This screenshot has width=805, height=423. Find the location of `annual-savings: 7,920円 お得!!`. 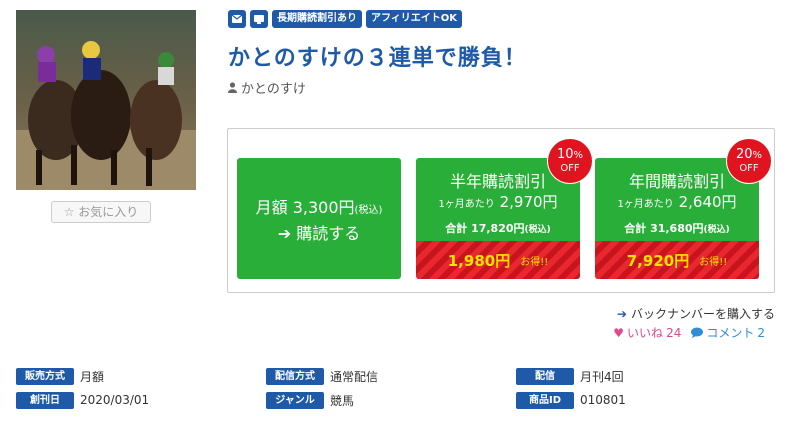

annual-savings: 7,920円 お得!! is located at coordinates (677, 260).